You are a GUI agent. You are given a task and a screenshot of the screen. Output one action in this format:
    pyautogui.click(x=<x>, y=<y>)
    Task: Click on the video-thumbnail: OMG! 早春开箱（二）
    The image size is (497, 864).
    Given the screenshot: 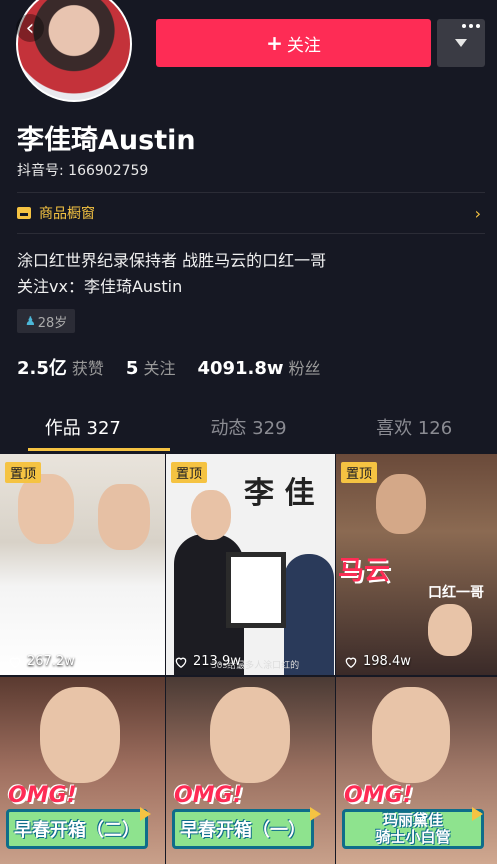 What is the action you would take?
    pyautogui.click(x=82, y=770)
    